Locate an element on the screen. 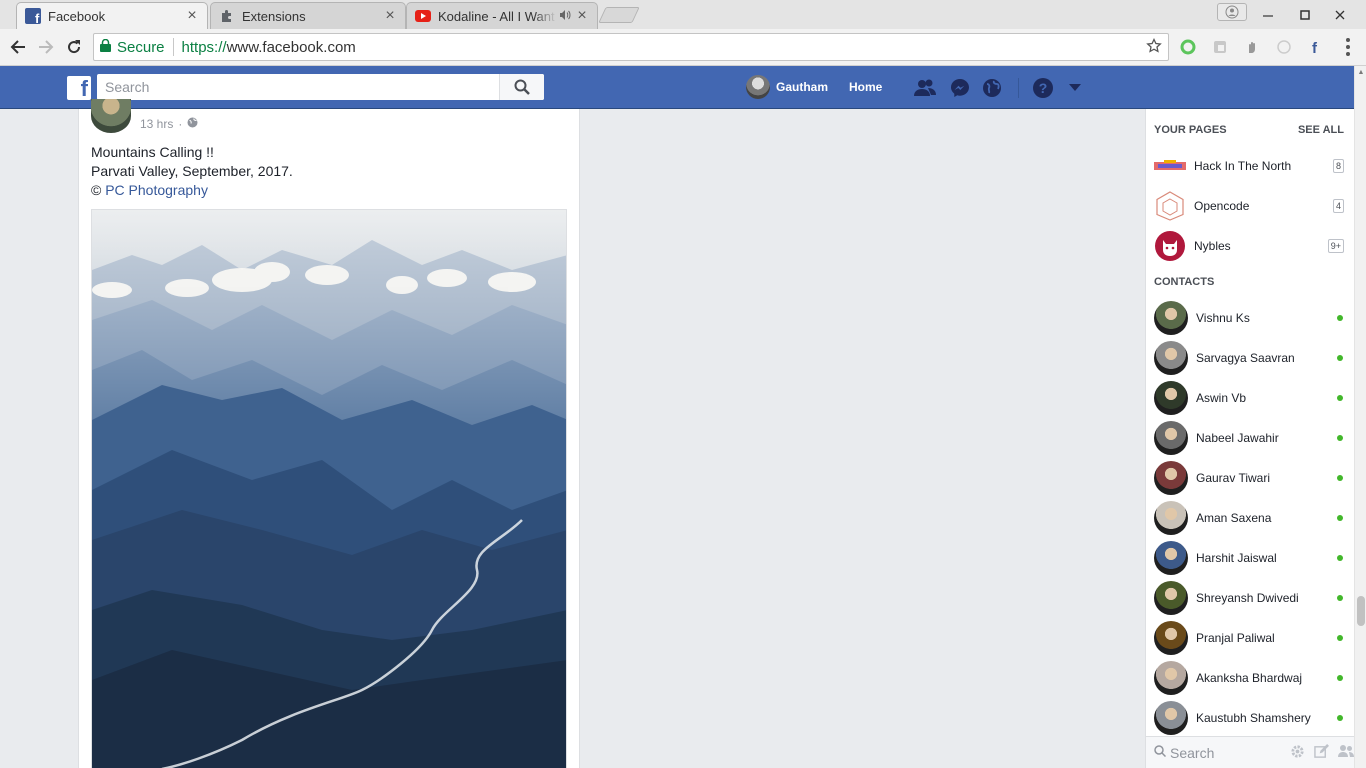 The width and height of the screenshot is (1366, 768). post-time: 13 hrs is located at coordinates (156, 124).